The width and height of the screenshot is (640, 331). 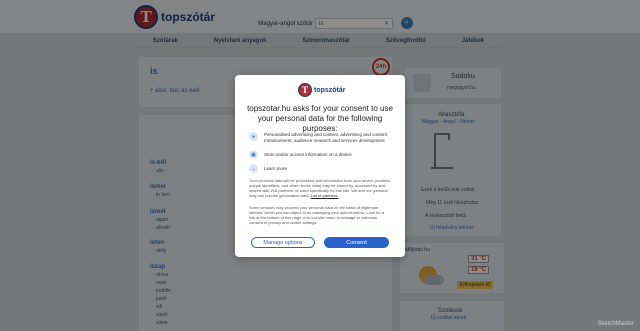 What do you see at coordinates (356, 242) in the screenshot?
I see `consent-button: Consent` at bounding box center [356, 242].